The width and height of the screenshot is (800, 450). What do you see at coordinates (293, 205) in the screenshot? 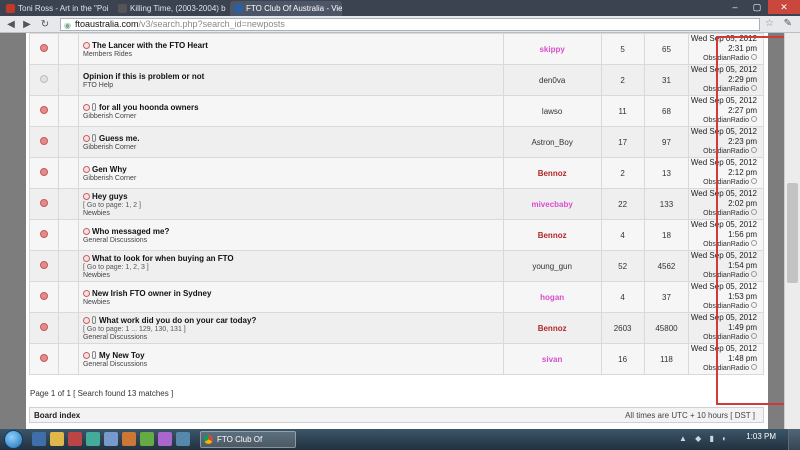
I see `topic-page-links: [ Go to page: 1, 2 ]` at bounding box center [293, 205].